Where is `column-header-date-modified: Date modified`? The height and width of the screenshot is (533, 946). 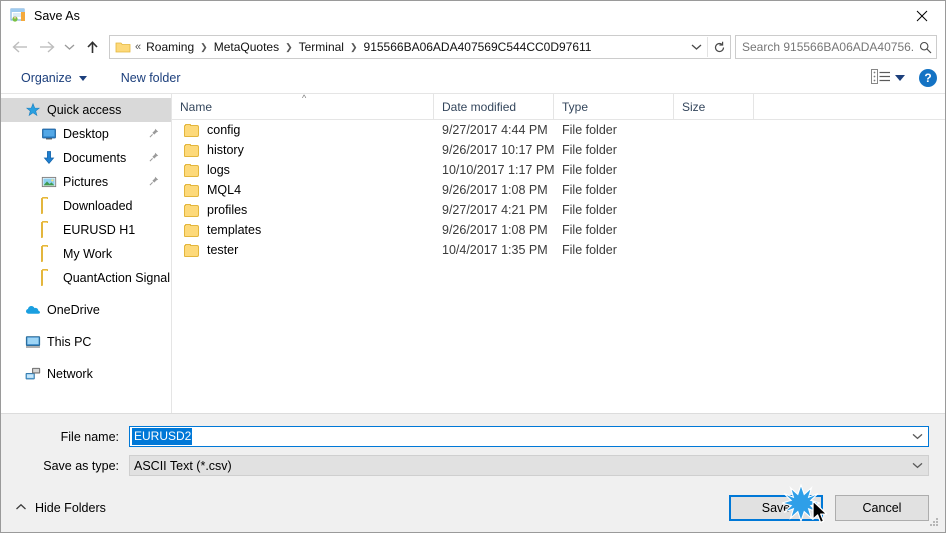 column-header-date-modified: Date modified is located at coordinates (494, 106).